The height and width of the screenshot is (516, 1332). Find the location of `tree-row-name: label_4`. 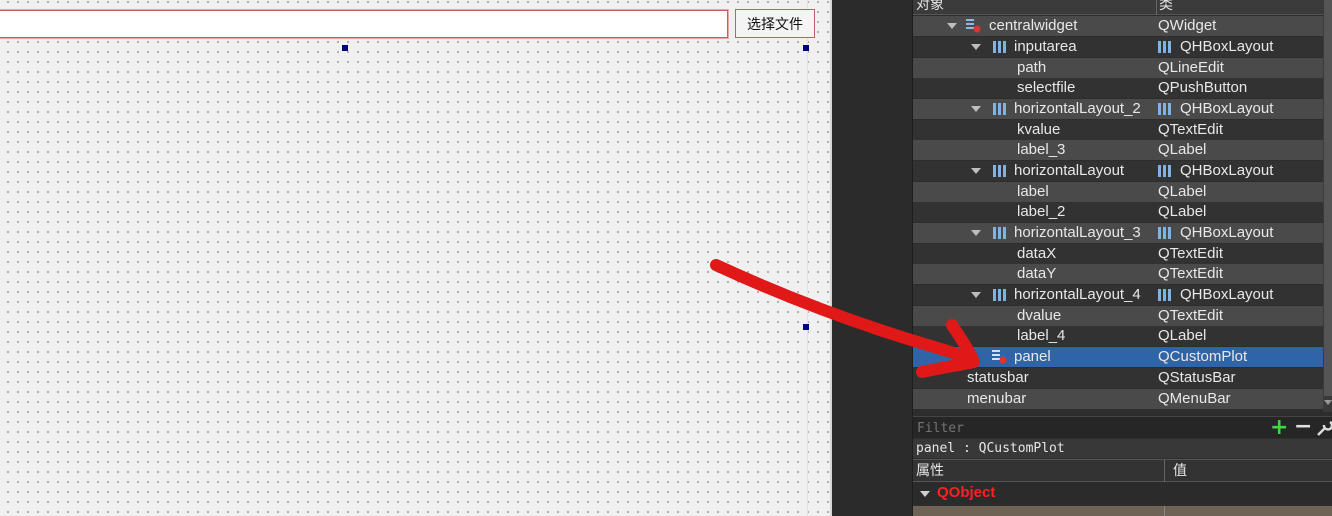

tree-row-name: label_4 is located at coordinates (1041, 335).